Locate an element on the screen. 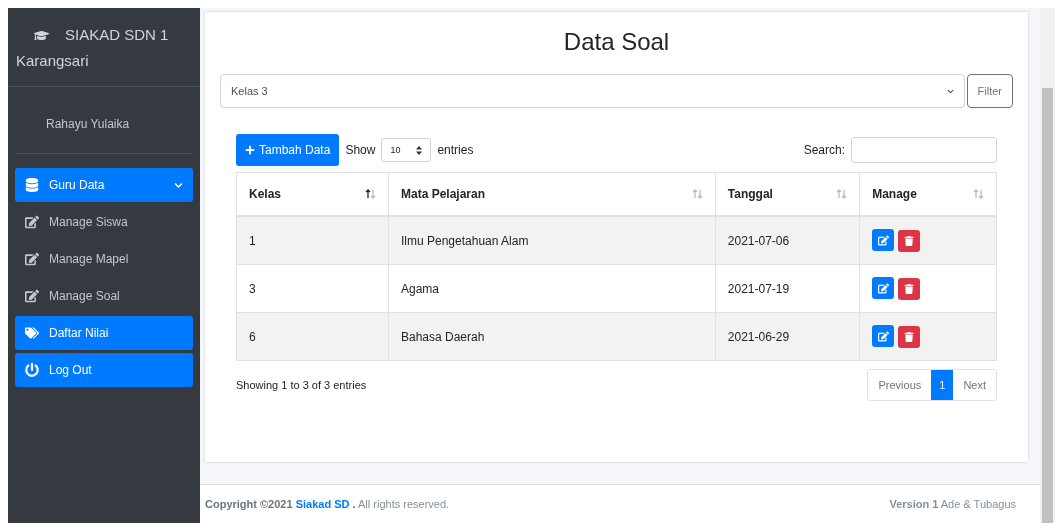 This screenshot has width=1055, height=523. power-icon is located at coordinates (32, 370).